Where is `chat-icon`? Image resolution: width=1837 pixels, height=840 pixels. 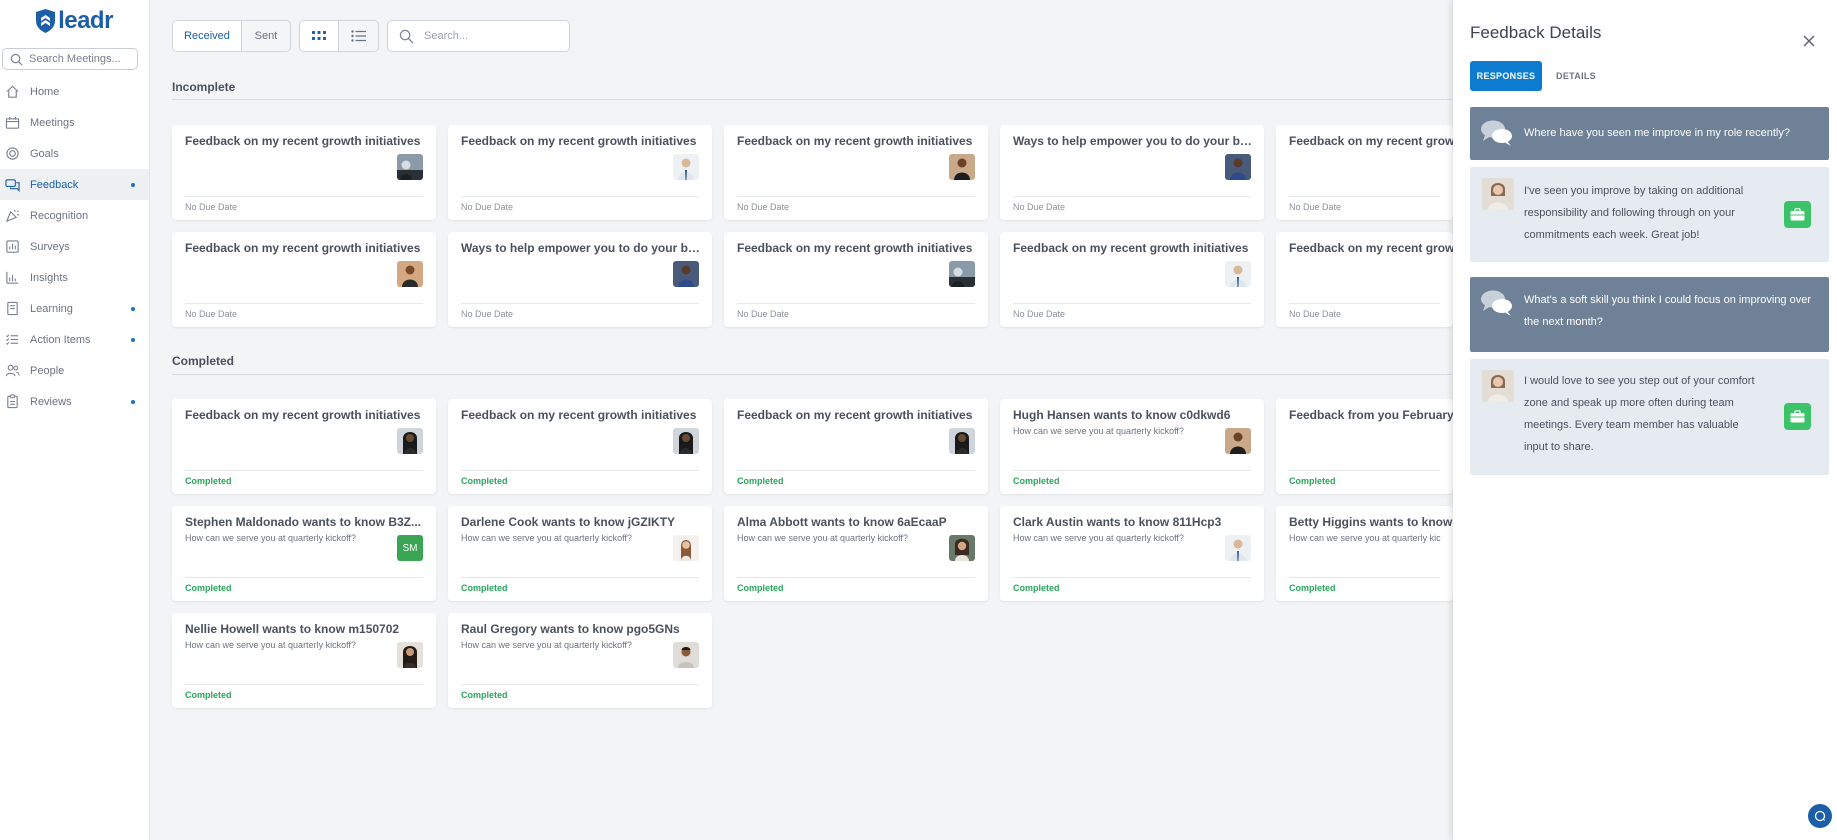 chat-icon is located at coordinates (1820, 816).